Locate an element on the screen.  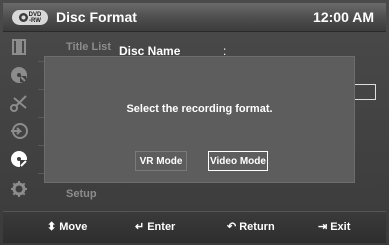
disc-icon is located at coordinates (19, 75).